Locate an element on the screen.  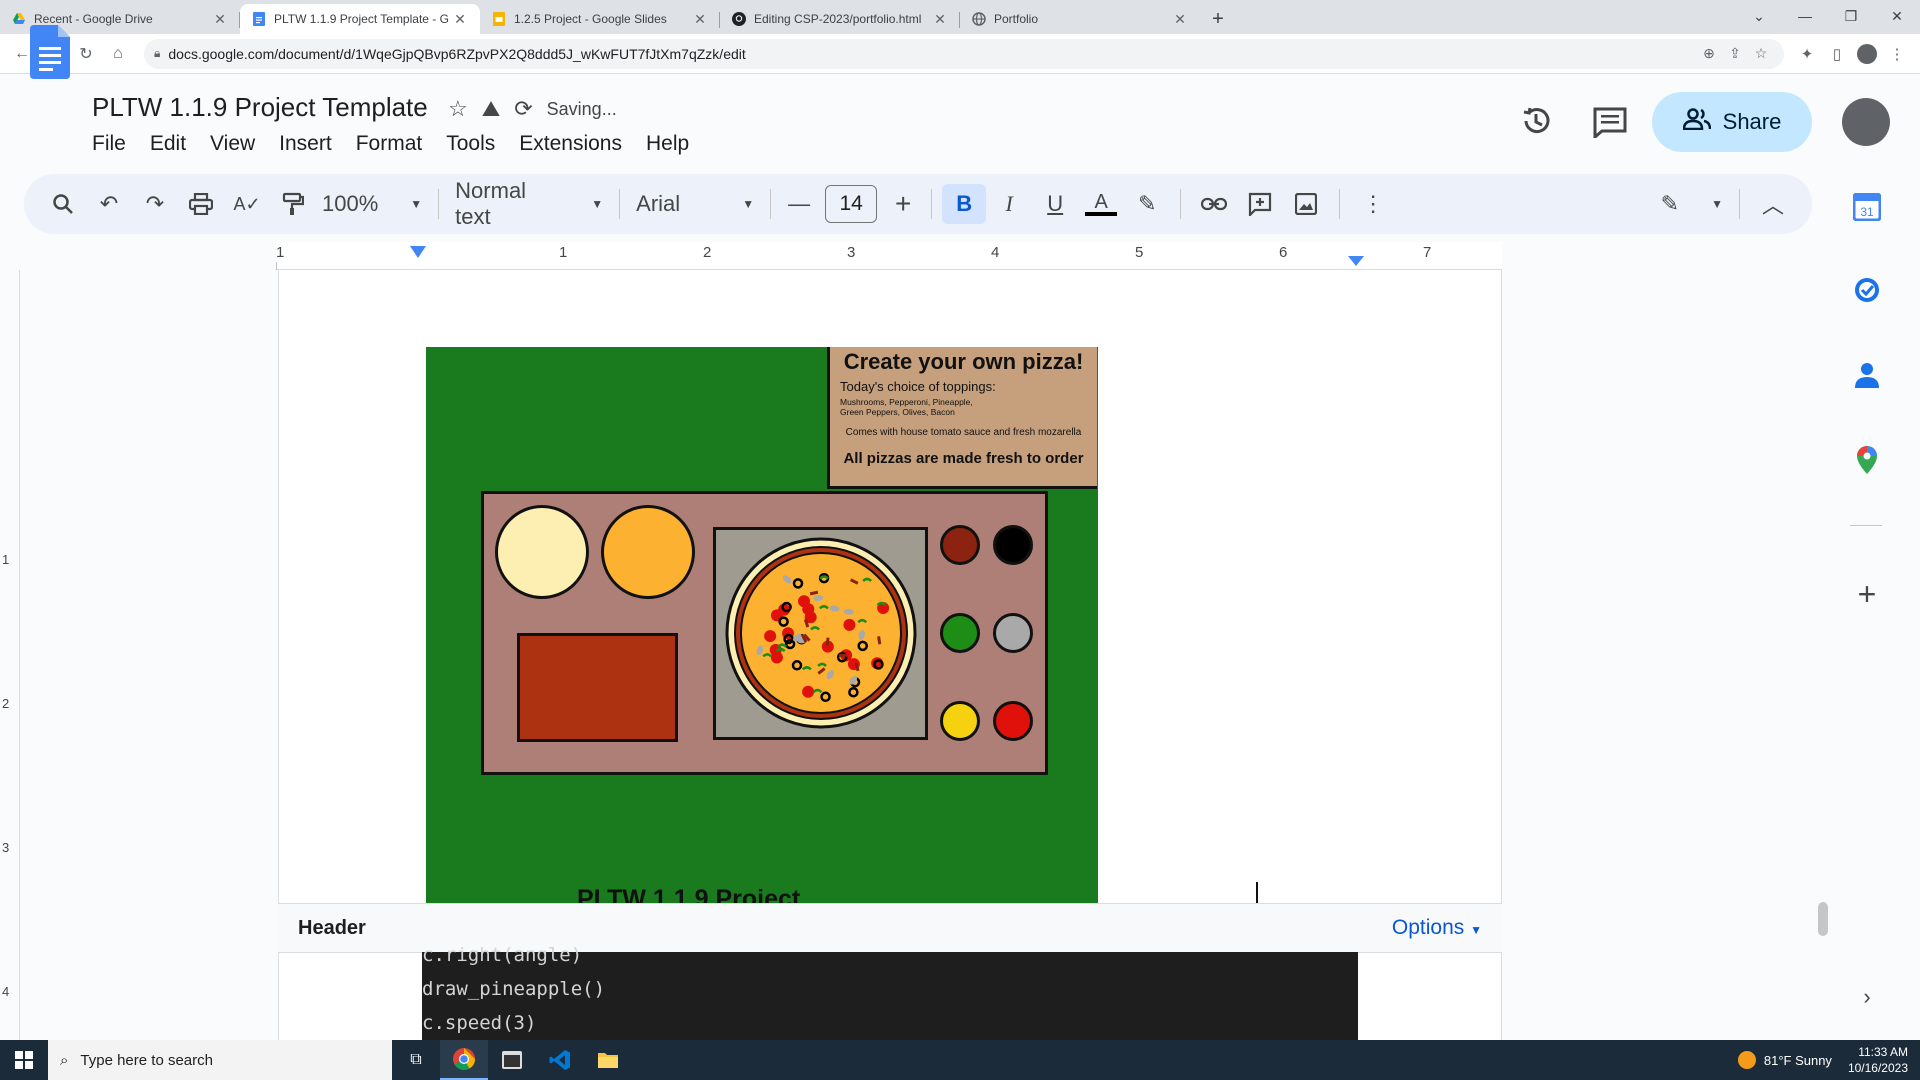
menu-extensions: Extensions is located at coordinates (575, 144).